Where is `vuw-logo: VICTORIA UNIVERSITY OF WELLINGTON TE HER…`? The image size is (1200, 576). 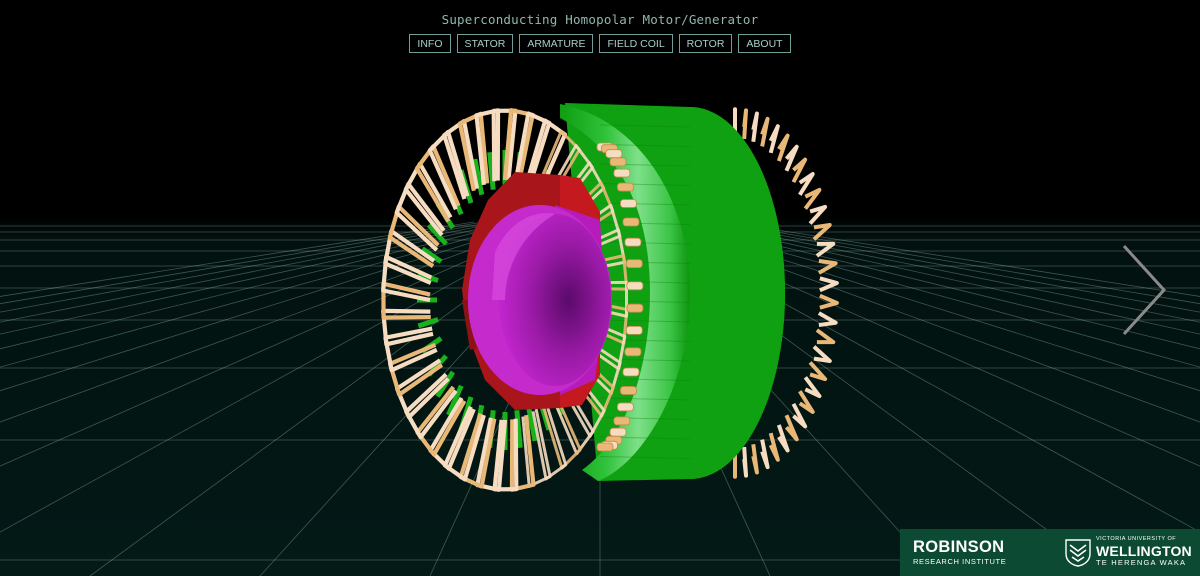
vuw-logo: VICTORIA UNIVERSITY OF WELLINGTON TE HER… is located at coordinates (1144, 551).